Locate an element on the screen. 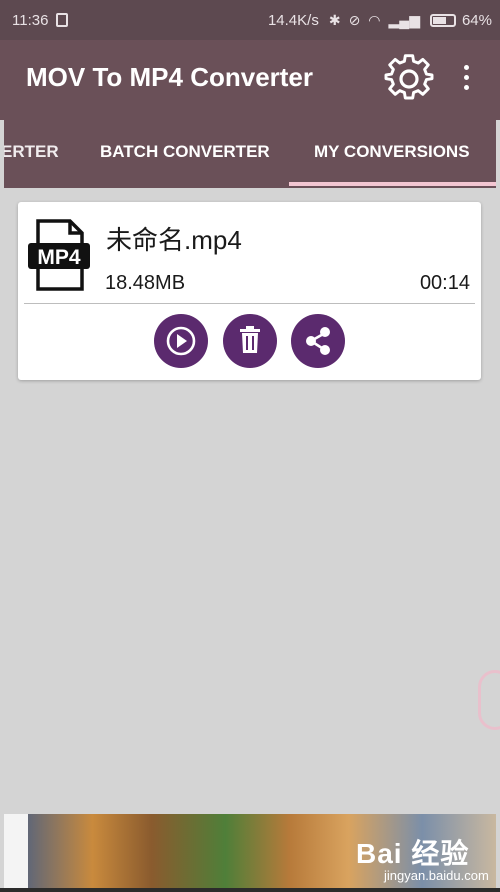 The width and height of the screenshot is (500, 892). delete-icon is located at coordinates (250, 339).